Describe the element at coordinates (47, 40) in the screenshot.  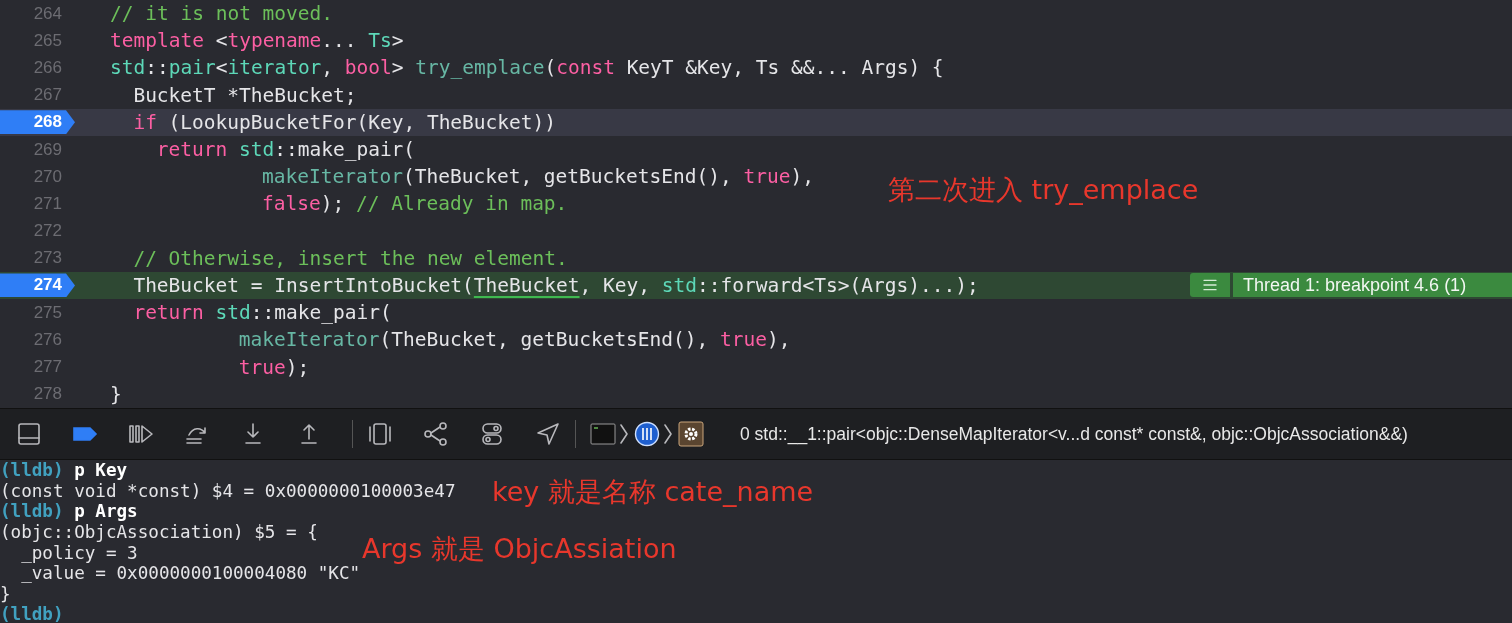
I see `line-number: 265` at that location.